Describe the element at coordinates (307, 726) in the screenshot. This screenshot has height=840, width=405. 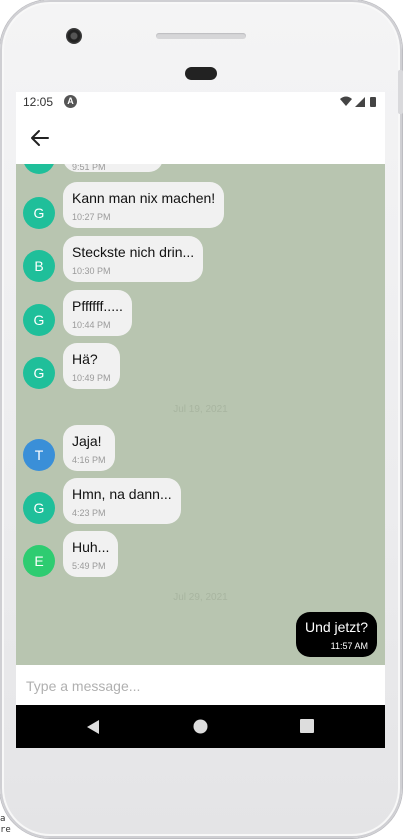
I see `nav-recents-icon` at that location.